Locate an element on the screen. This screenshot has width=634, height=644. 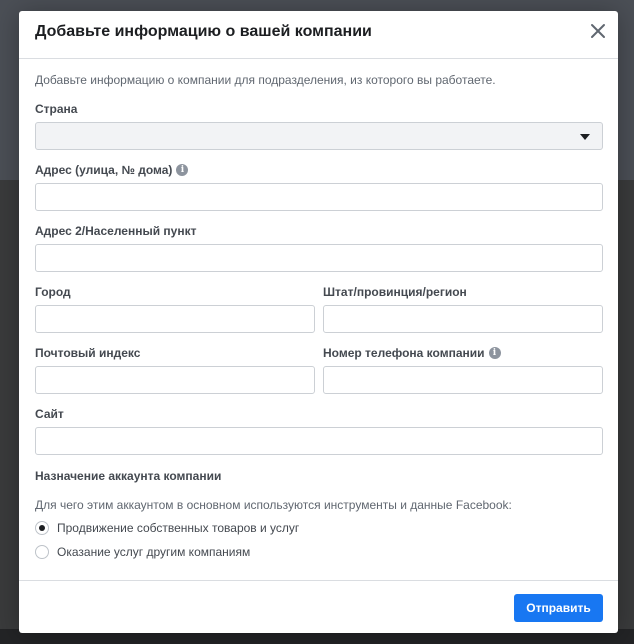
submit-button: Отправить is located at coordinates (558, 608).